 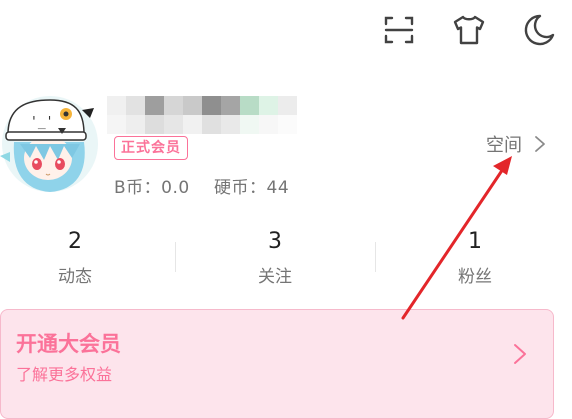 I want to click on stat-label: 关注, so click(x=275, y=277).